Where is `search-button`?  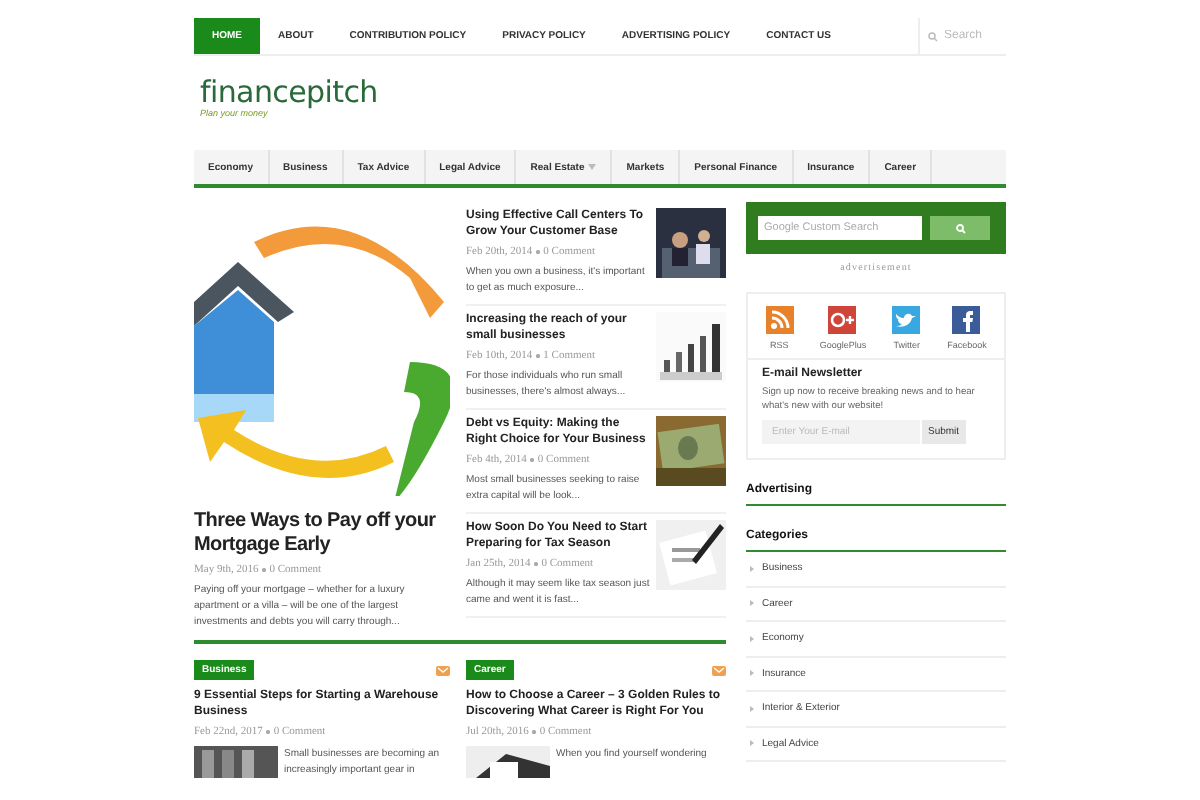 search-button is located at coordinates (960, 228).